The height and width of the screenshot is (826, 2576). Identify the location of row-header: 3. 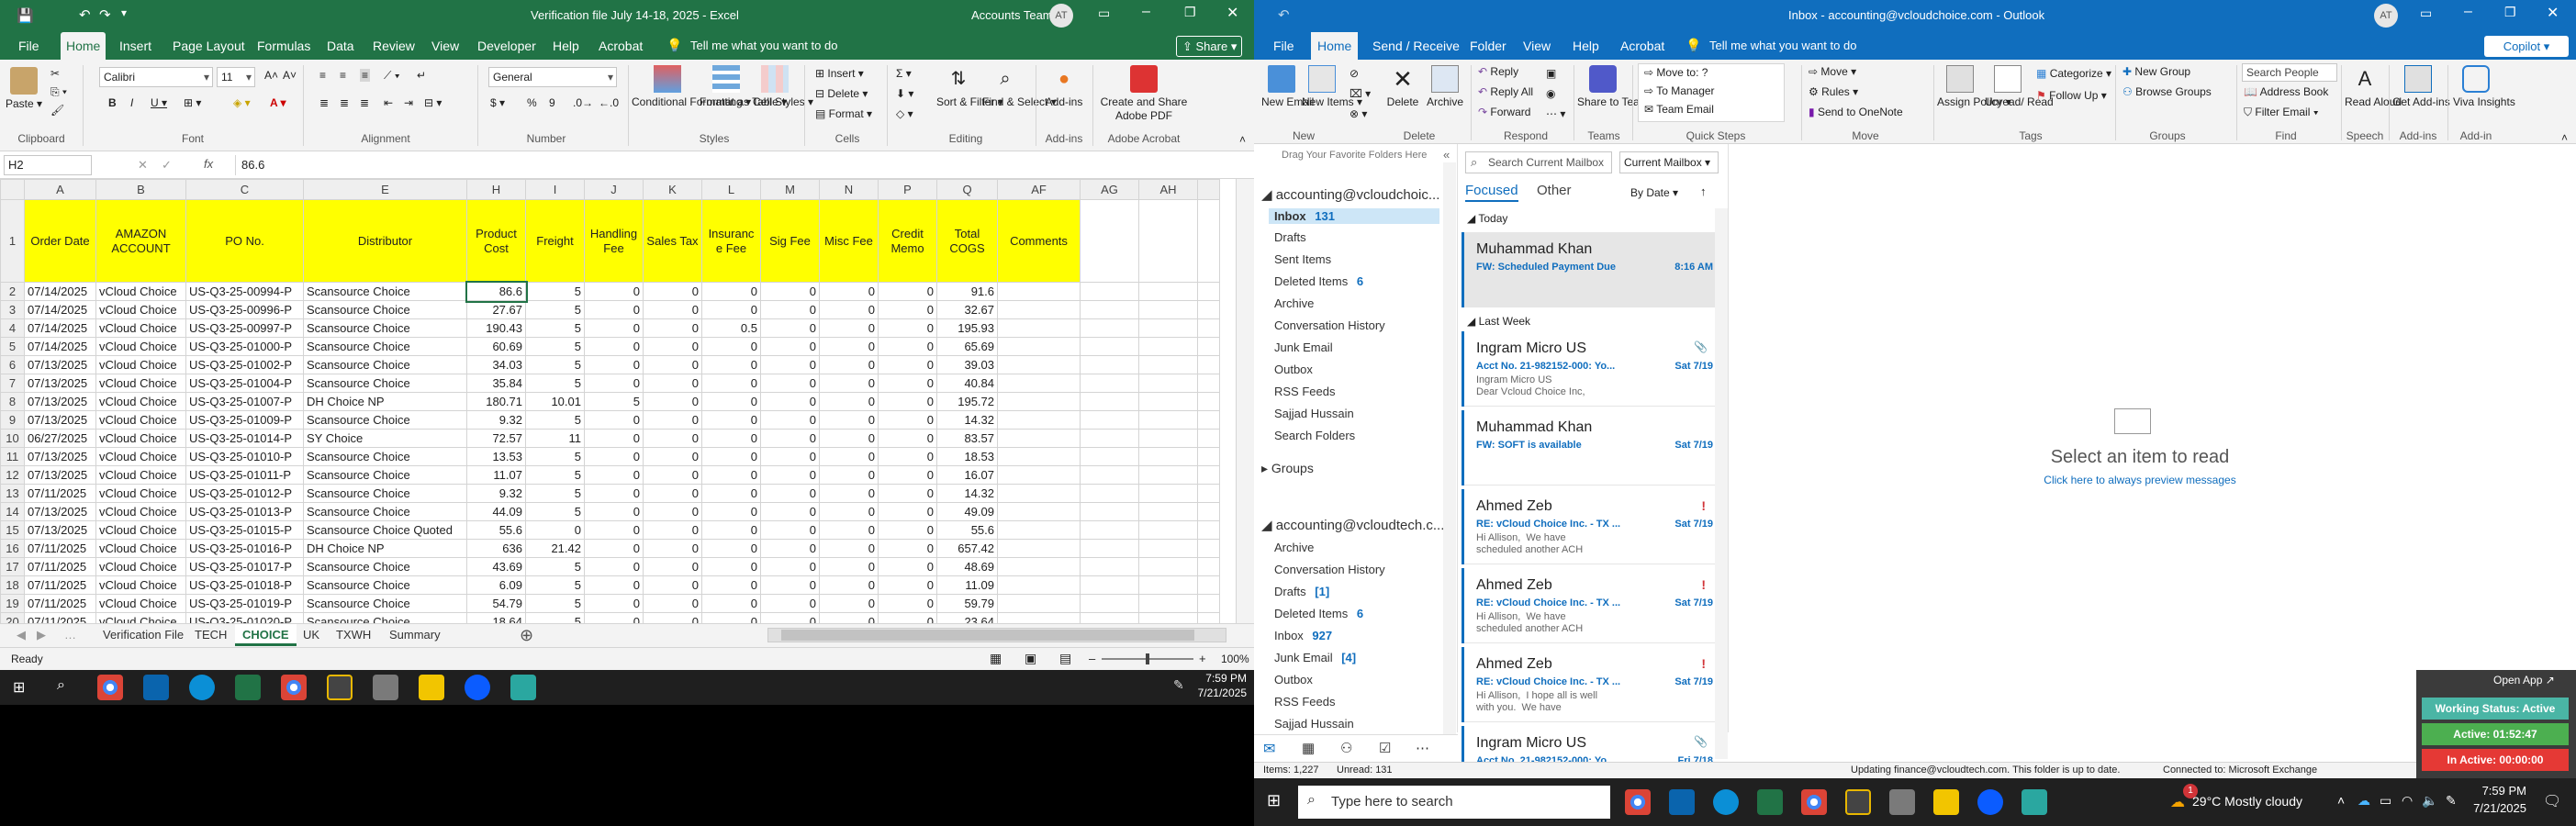
(12, 309).